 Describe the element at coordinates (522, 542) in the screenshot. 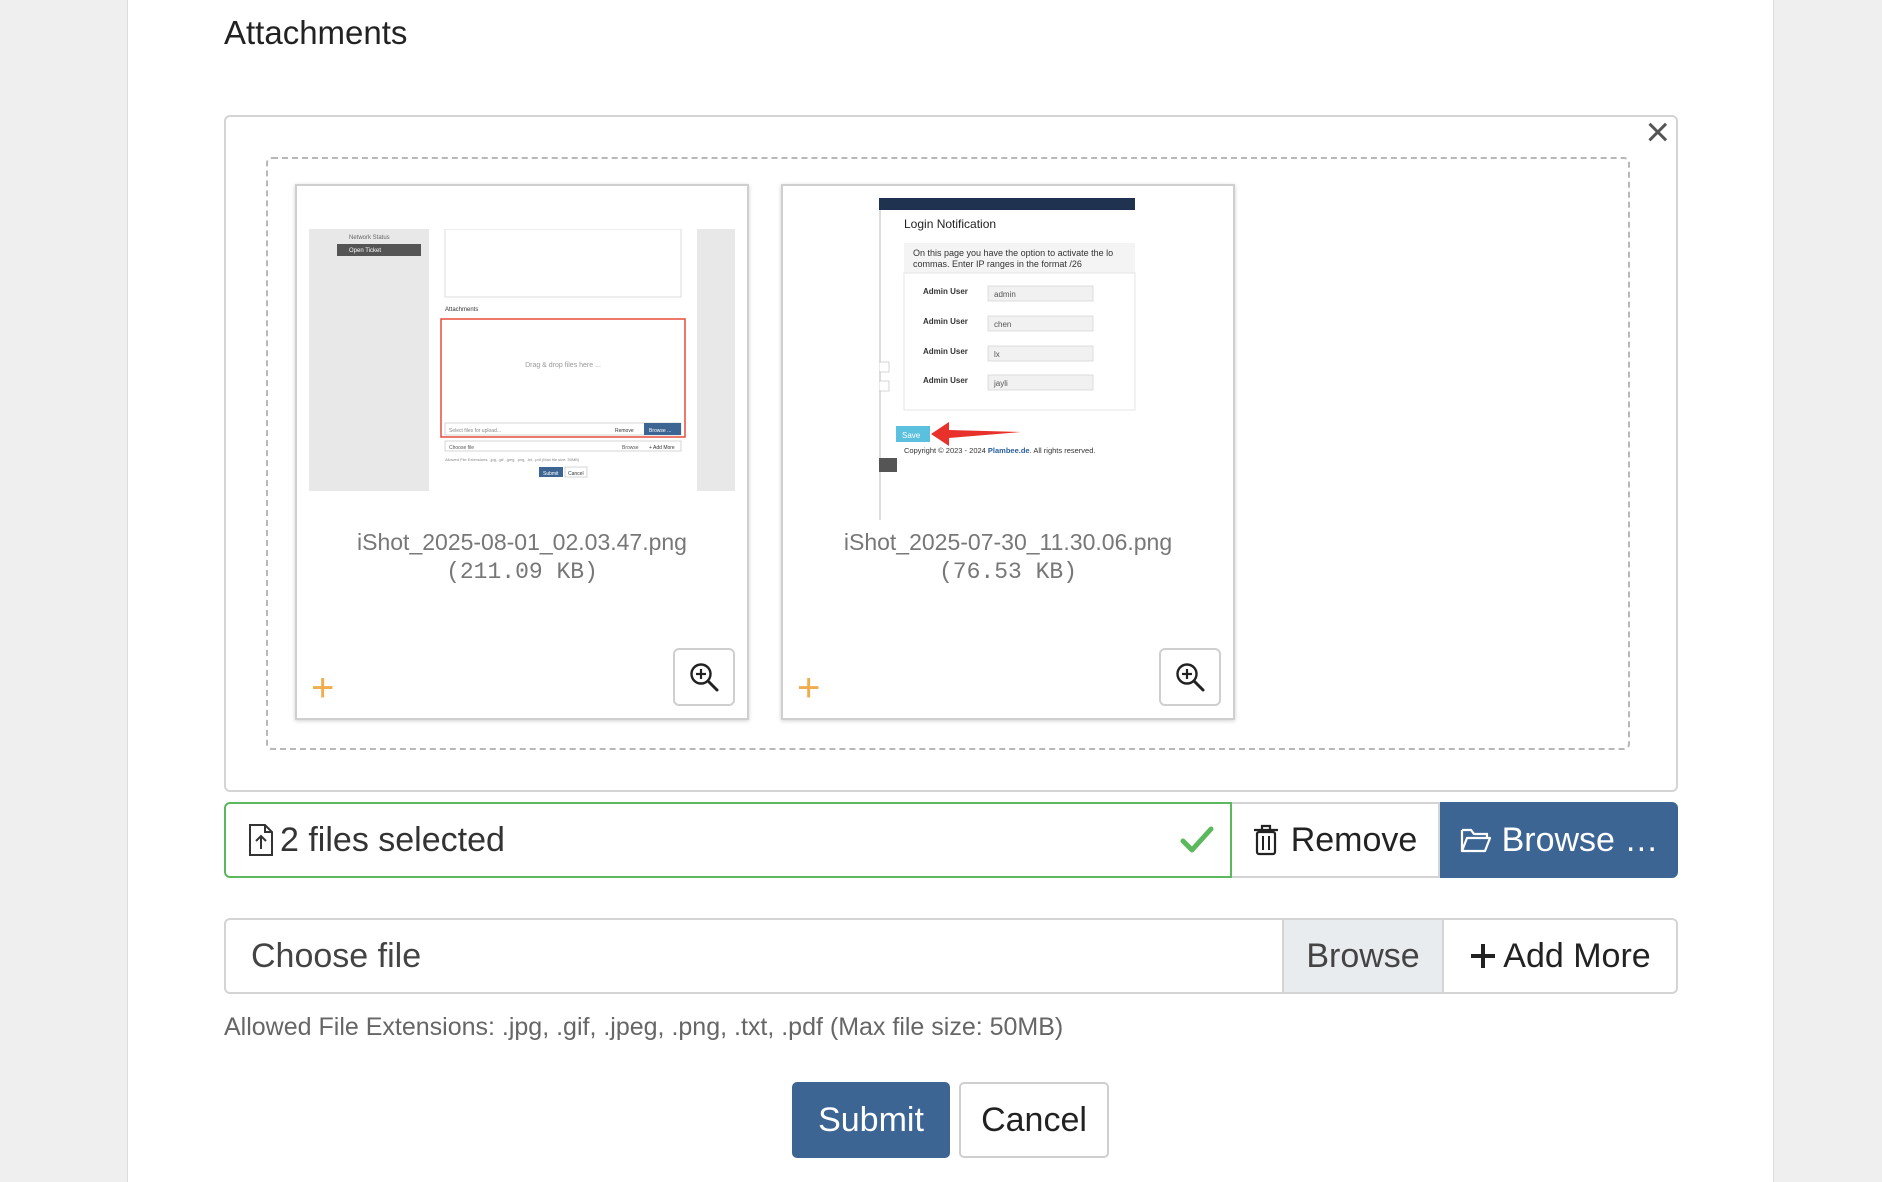

I see `file-name: iShot_2025-08-01_02.03.47.png` at that location.